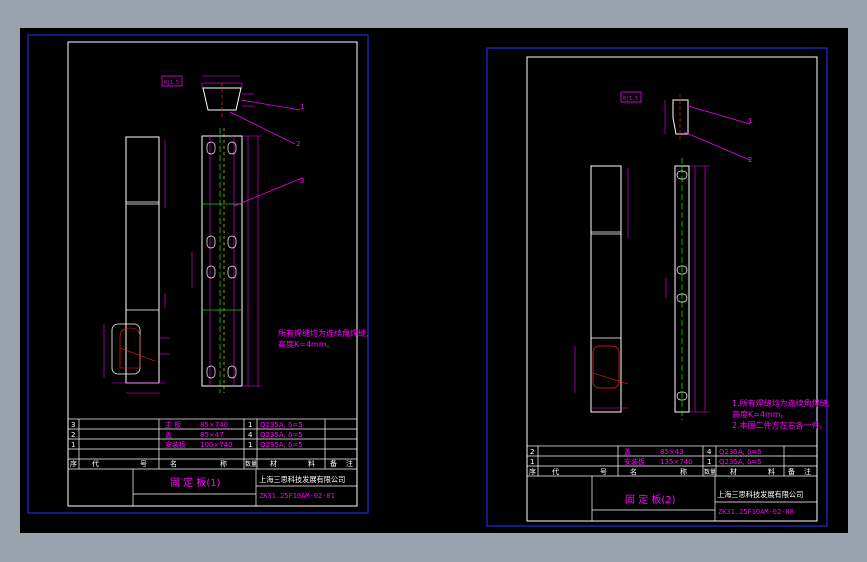  What do you see at coordinates (323, 333) in the screenshot?
I see `note-line: 所有焊缝均为连续角焊缝,` at bounding box center [323, 333].